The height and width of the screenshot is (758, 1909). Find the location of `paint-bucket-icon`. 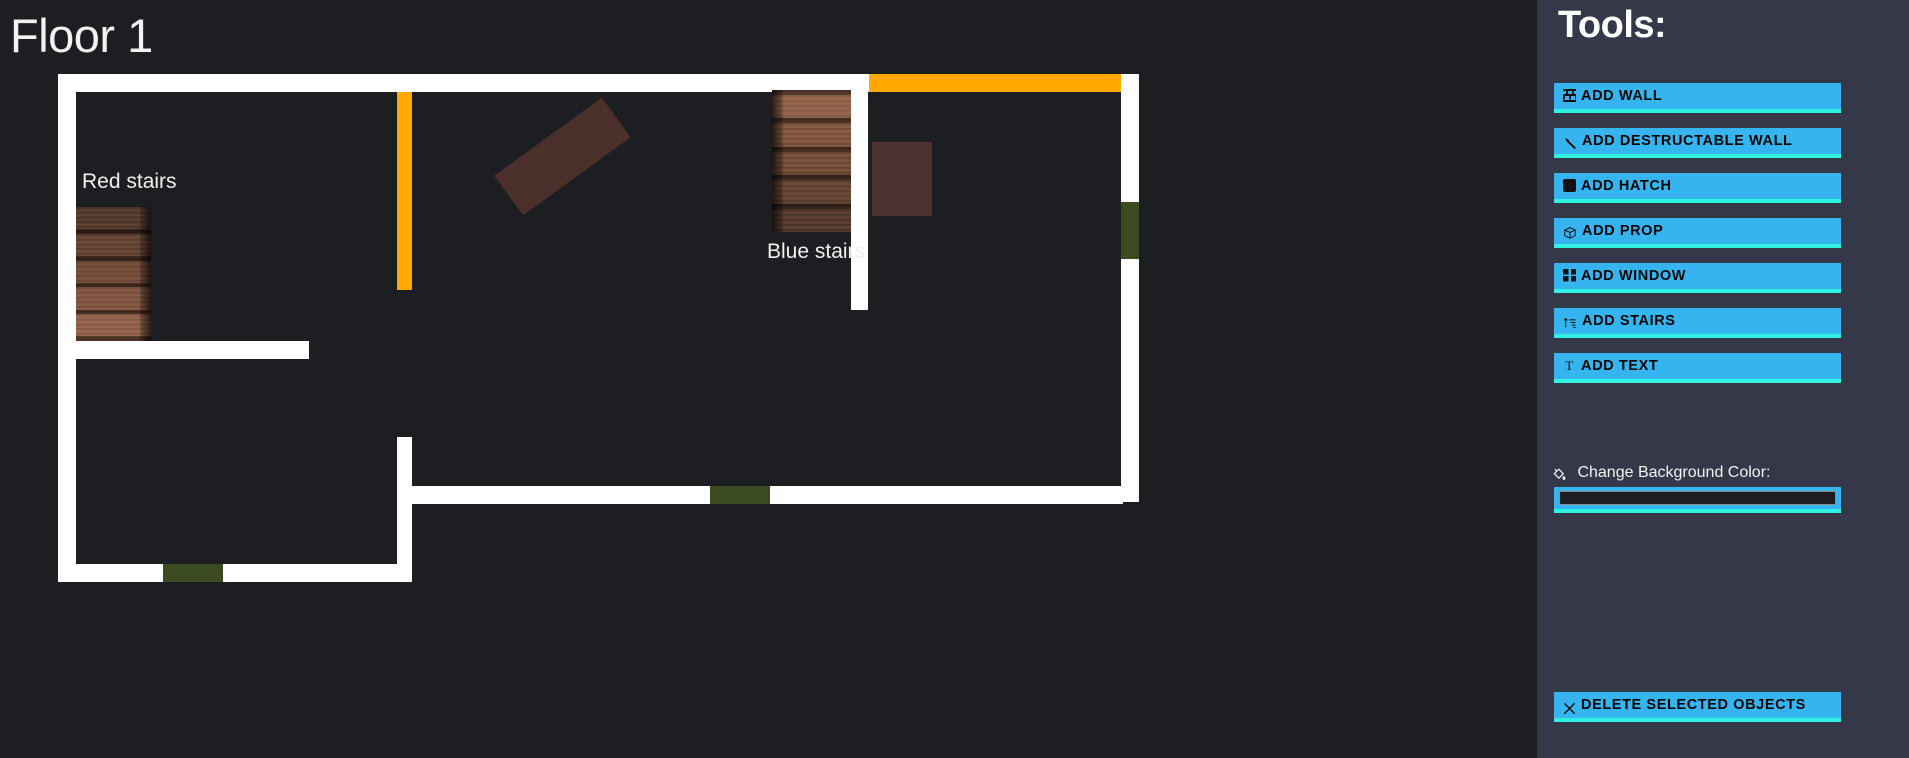

paint-bucket-icon is located at coordinates (1559, 473).